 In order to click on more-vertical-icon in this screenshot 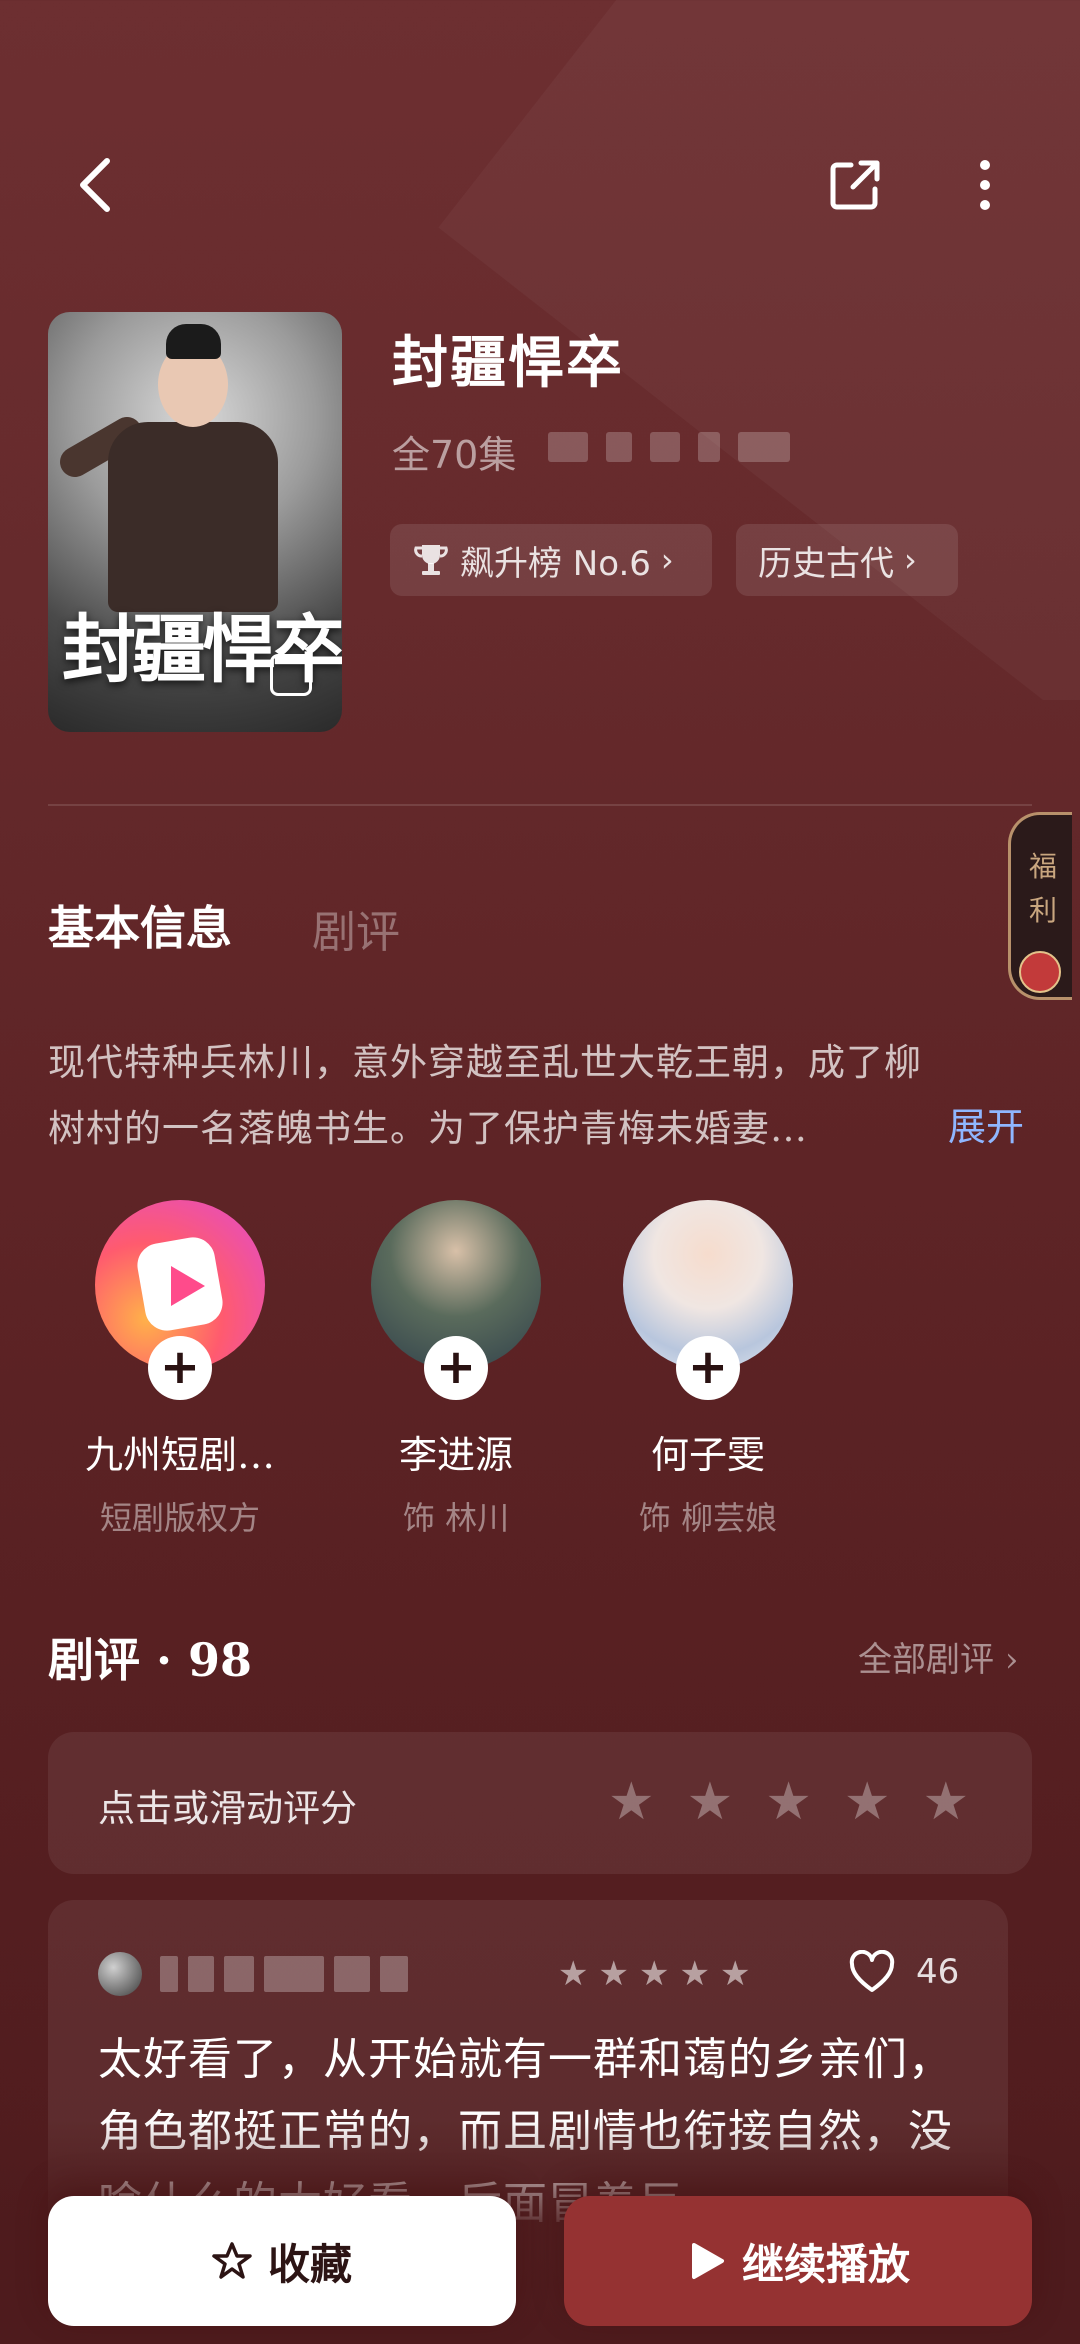, I will do `click(985, 185)`.